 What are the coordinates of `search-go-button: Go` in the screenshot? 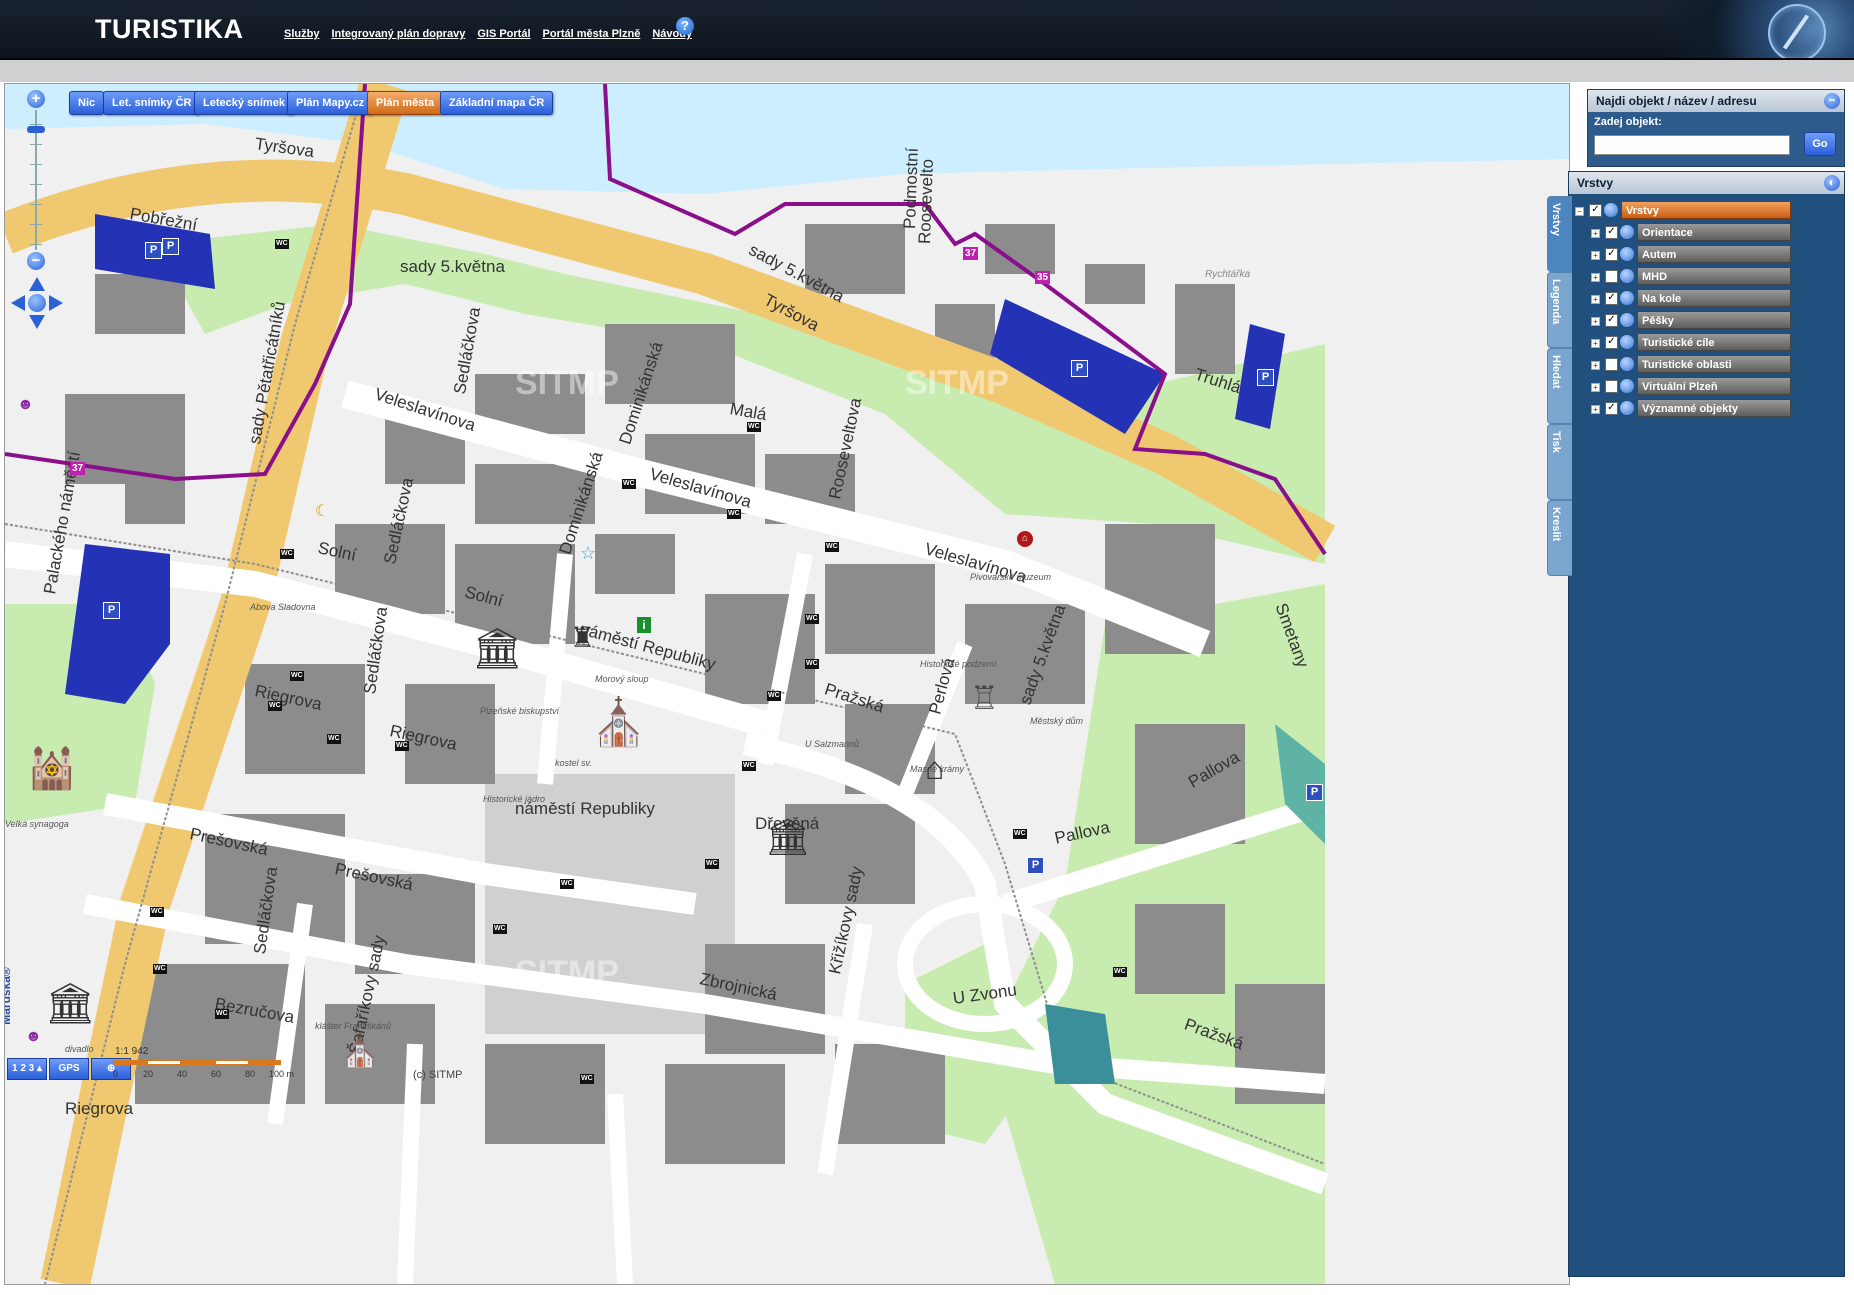 It's located at (1820, 144).